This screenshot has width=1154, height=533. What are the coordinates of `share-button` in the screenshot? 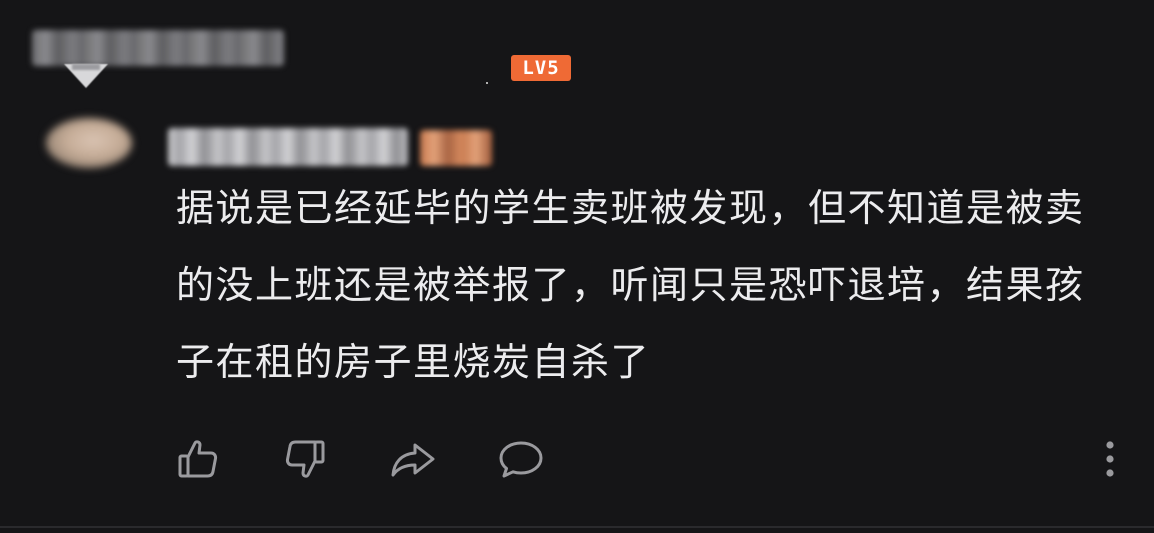 It's located at (413, 459).